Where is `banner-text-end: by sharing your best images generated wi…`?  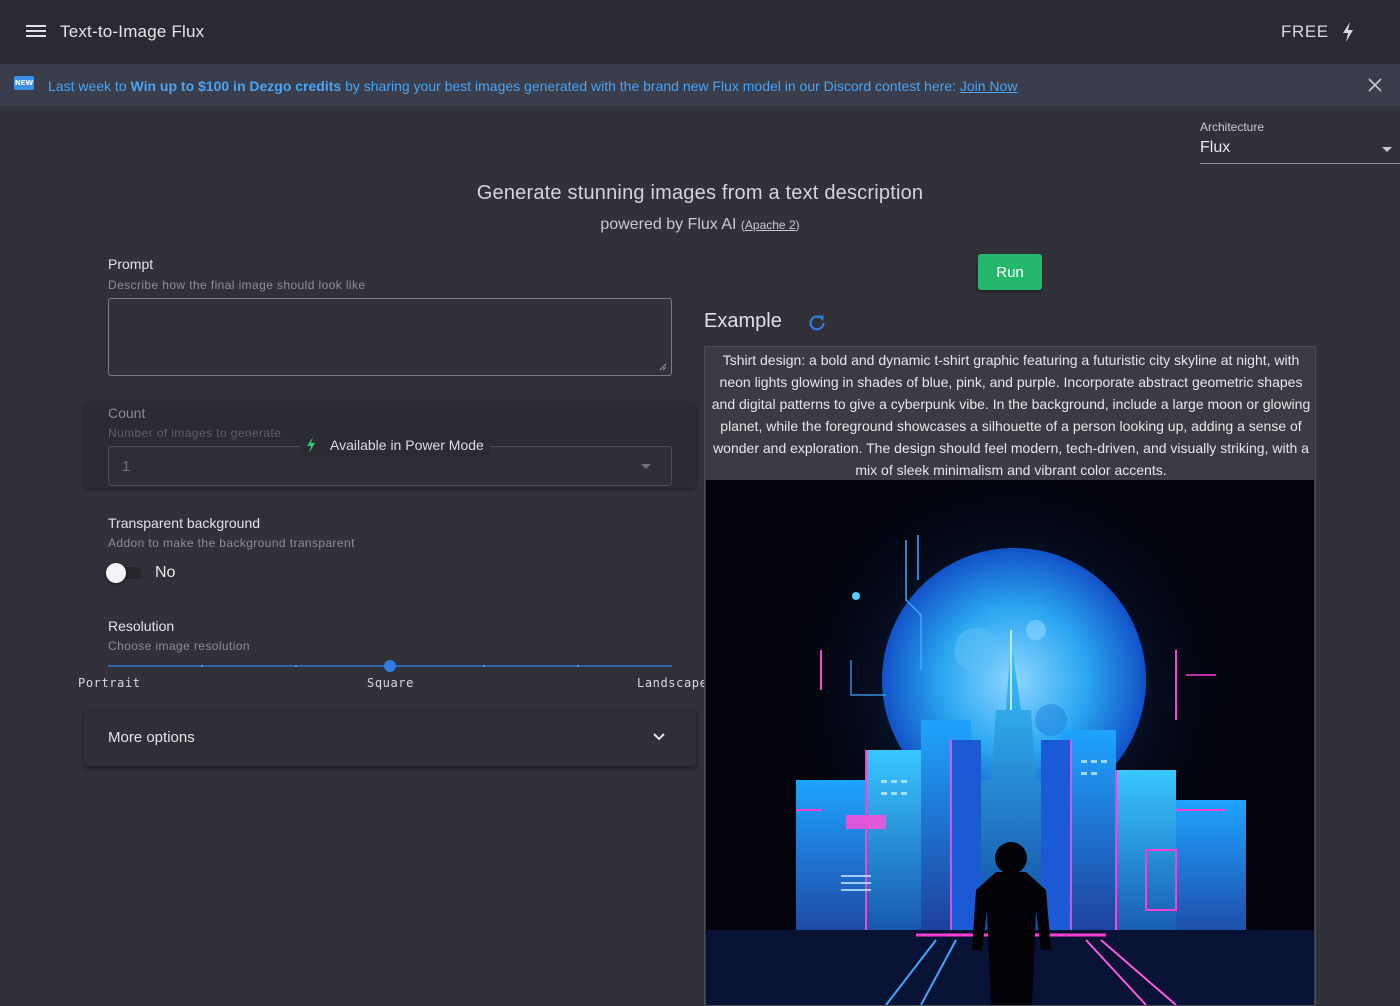 banner-text-end: by sharing your best images generated wi… is located at coordinates (650, 86).